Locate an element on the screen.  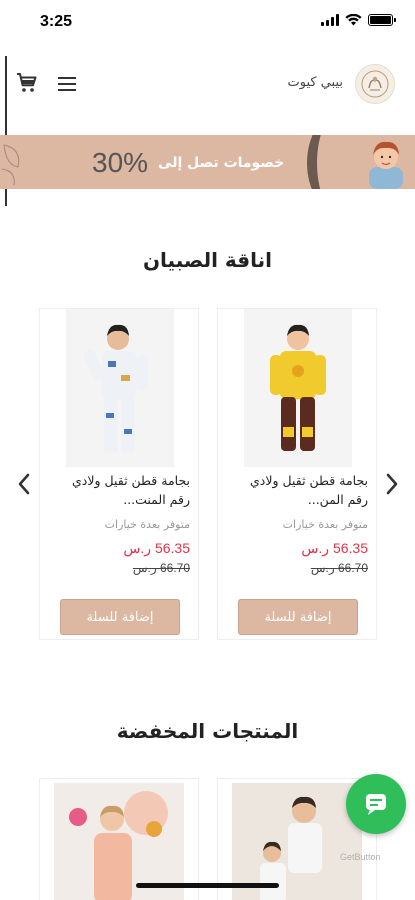
menu-icon is located at coordinates (67, 78).